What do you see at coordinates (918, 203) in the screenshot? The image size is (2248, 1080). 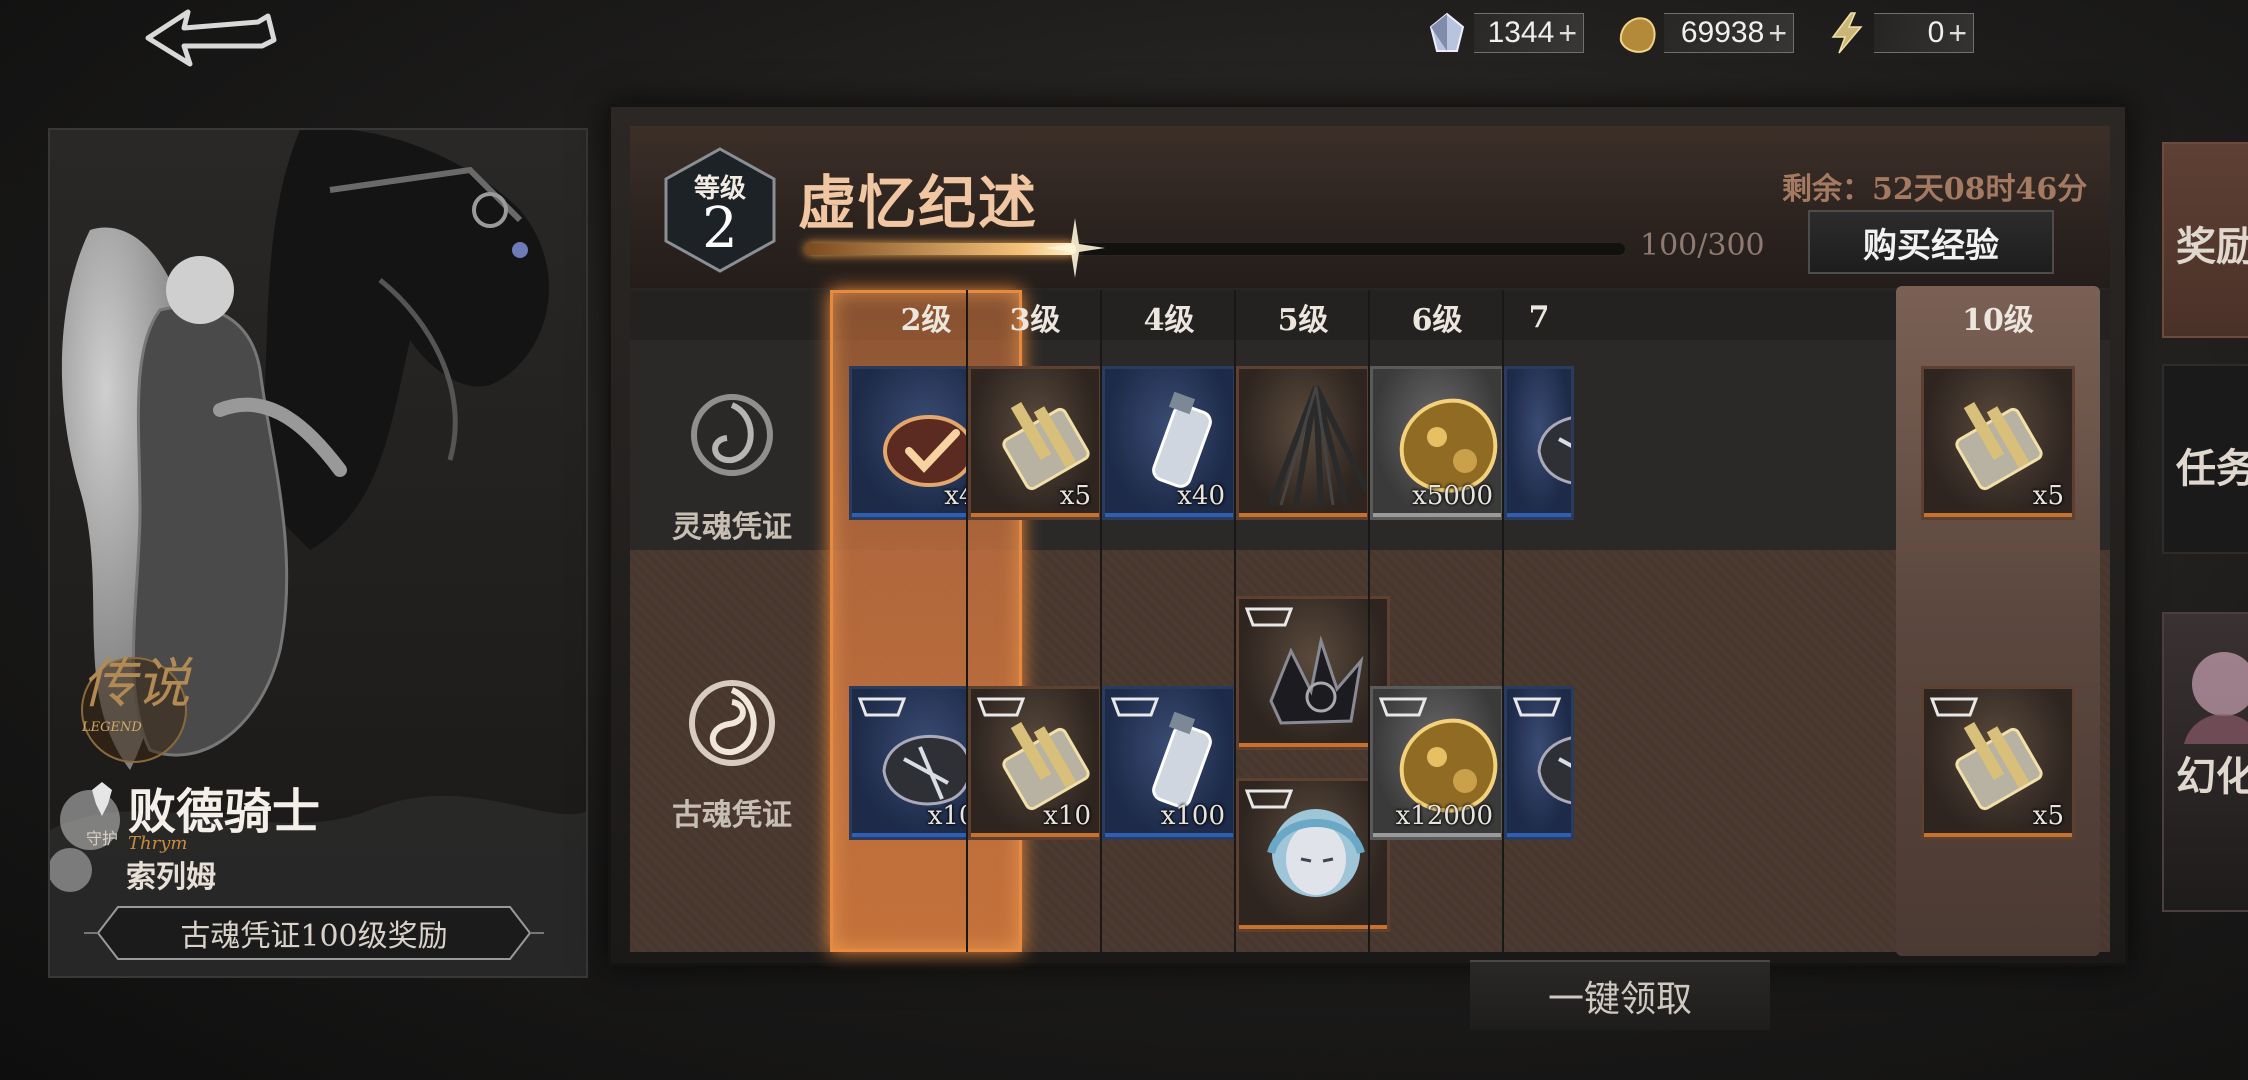 I see `pass-title: 虚忆纪述` at bounding box center [918, 203].